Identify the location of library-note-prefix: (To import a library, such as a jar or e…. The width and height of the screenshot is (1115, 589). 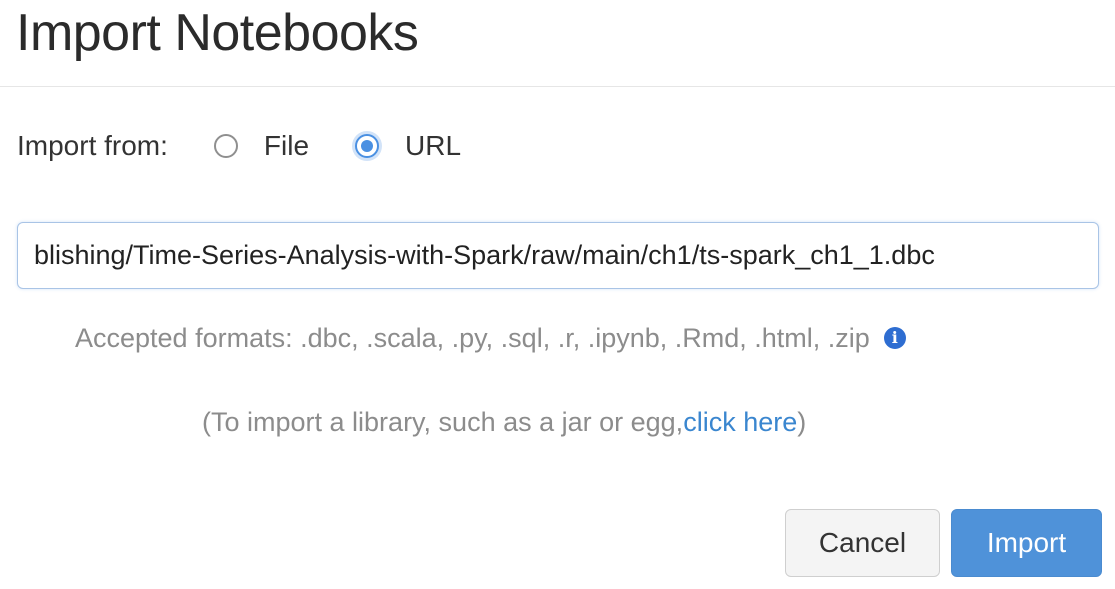
(443, 421).